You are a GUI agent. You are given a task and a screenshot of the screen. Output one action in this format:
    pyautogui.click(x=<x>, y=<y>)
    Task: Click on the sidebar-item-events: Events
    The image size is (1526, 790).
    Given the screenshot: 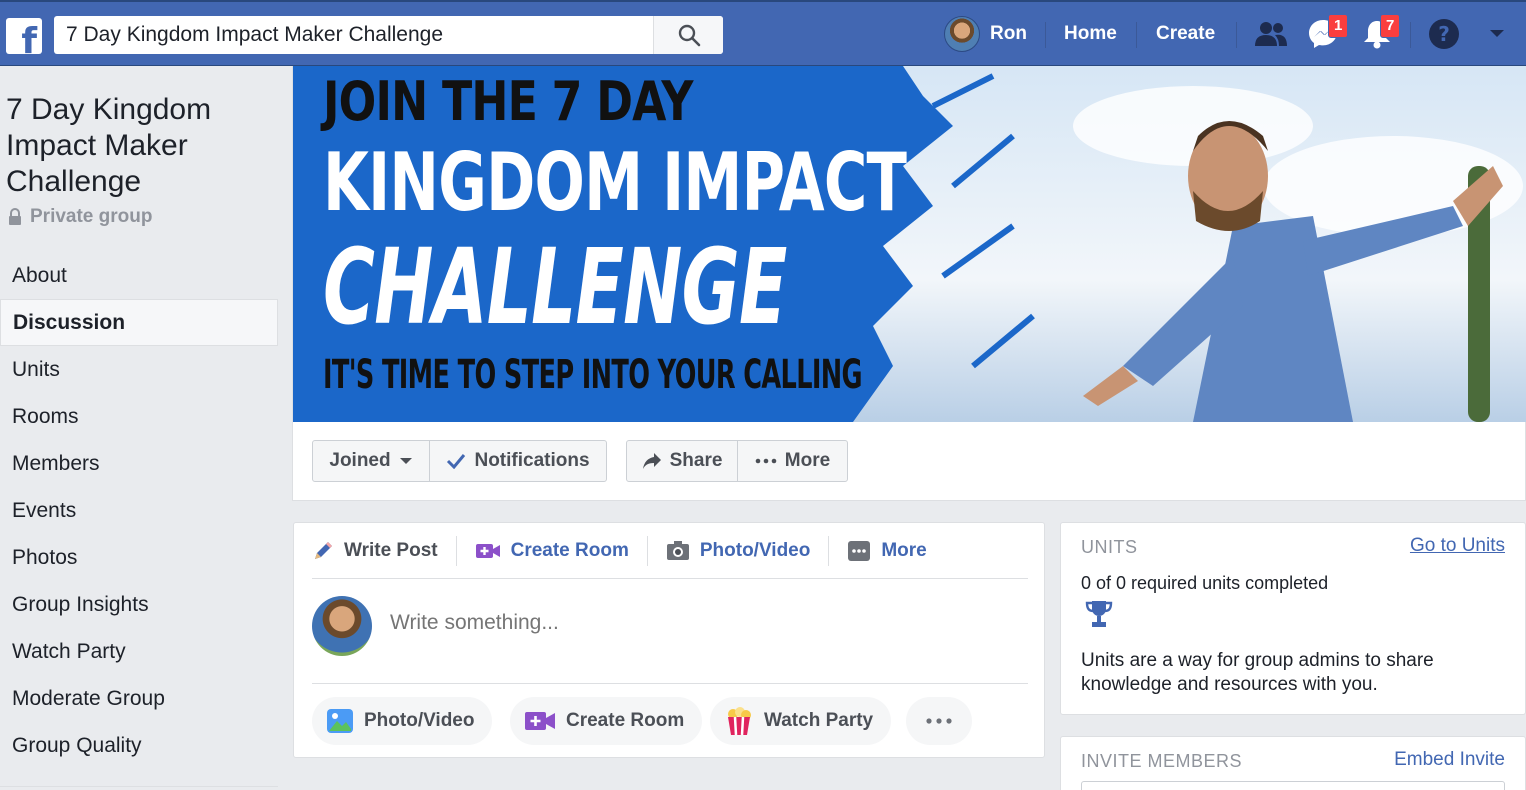 What is the action you would take?
    pyautogui.click(x=139, y=510)
    